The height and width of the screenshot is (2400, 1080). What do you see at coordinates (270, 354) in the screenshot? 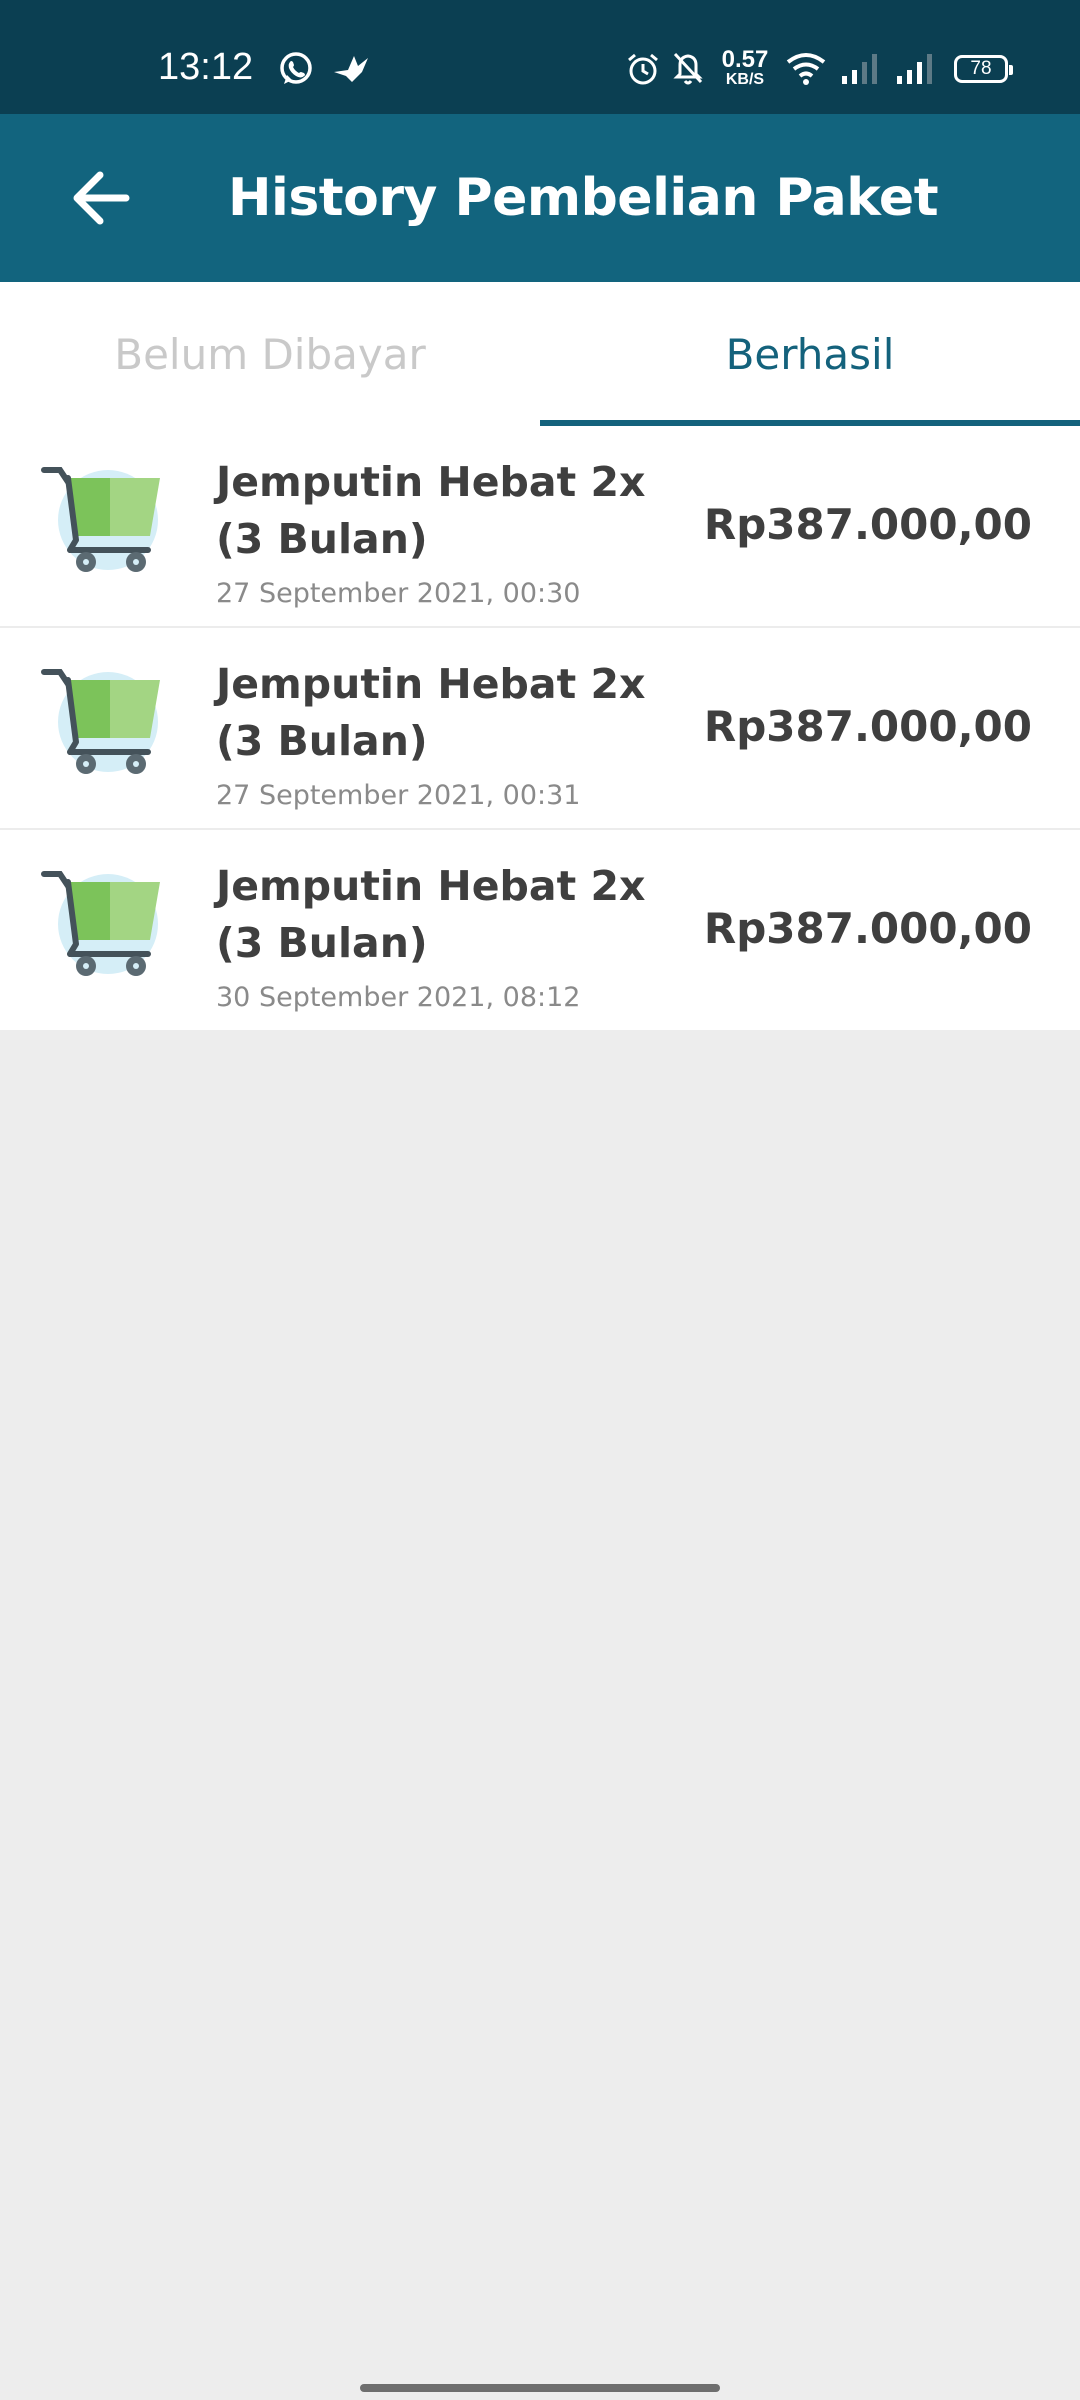
I see `tab-belum-dibayar: Belum Dibayar` at bounding box center [270, 354].